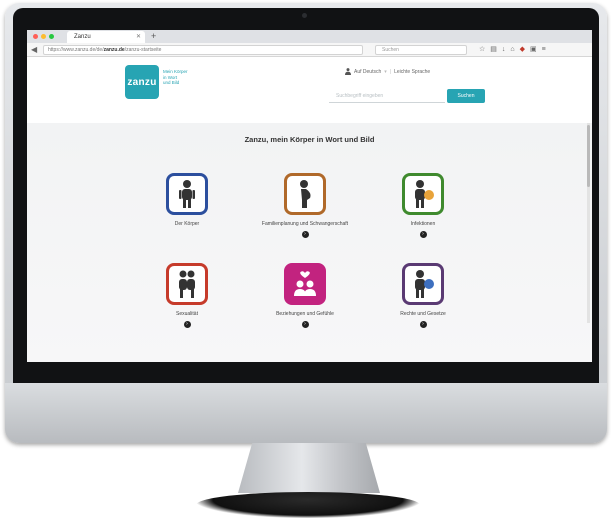  I want to click on rights-icon, so click(424, 284).